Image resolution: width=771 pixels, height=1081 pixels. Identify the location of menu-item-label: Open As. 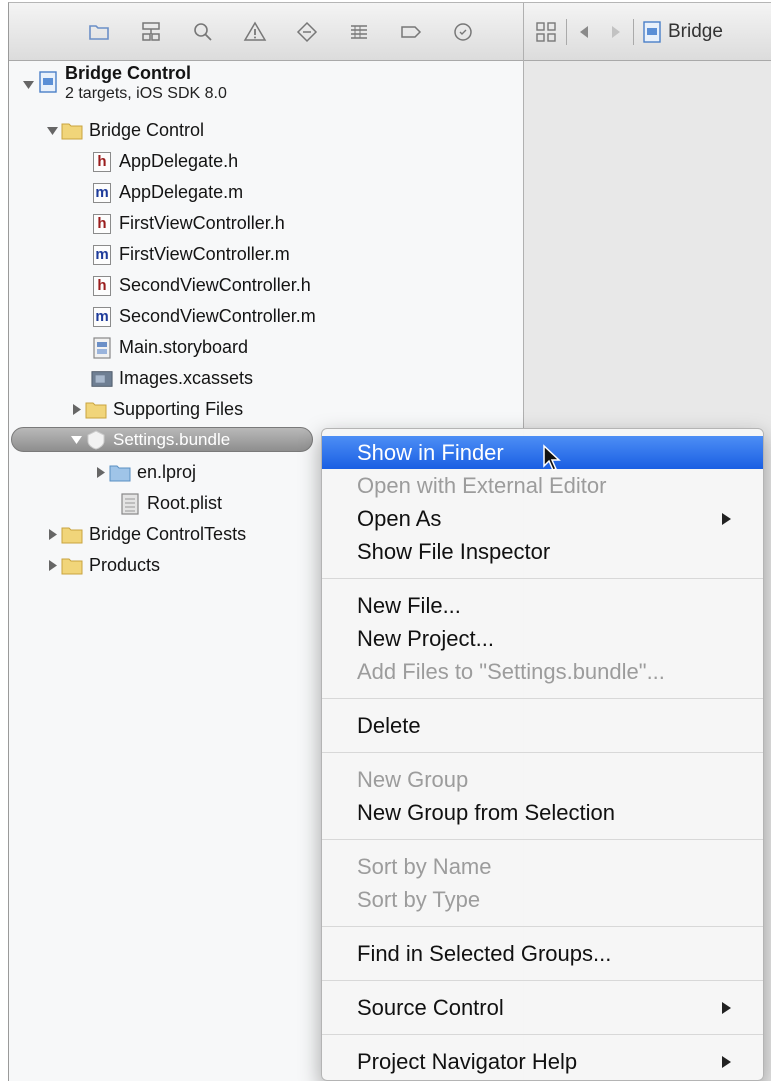
(399, 518).